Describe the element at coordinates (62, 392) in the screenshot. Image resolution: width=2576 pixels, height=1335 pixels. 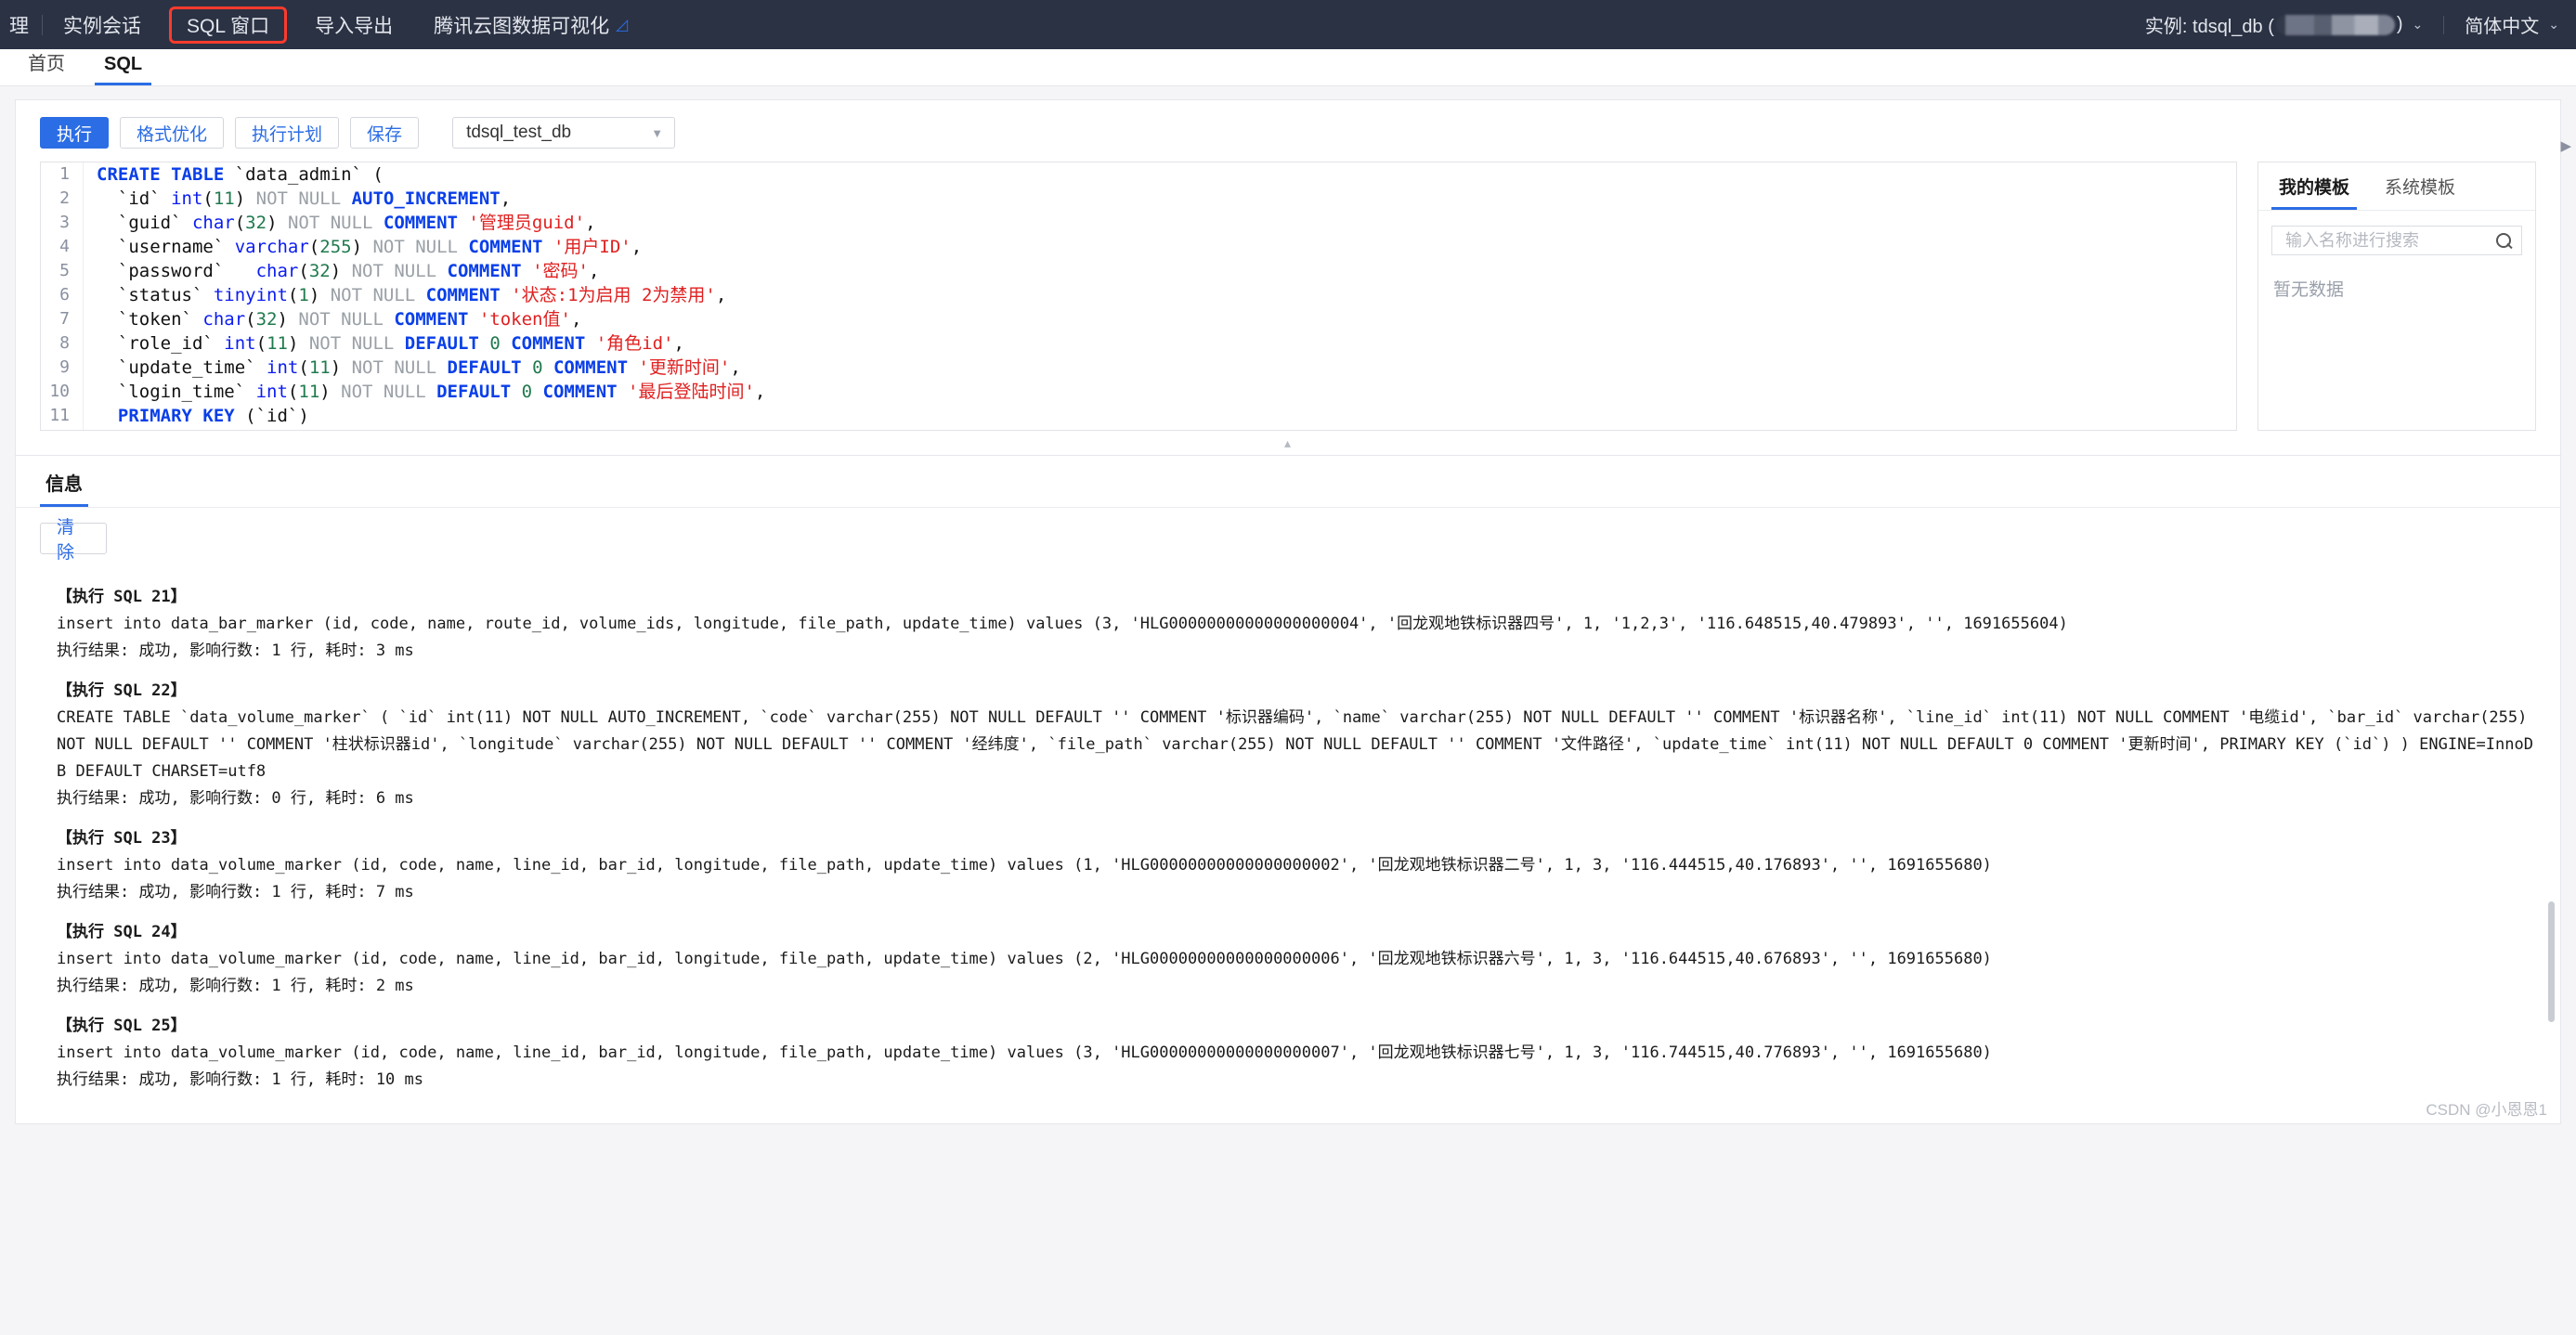
I see `line-number: 10` at that location.